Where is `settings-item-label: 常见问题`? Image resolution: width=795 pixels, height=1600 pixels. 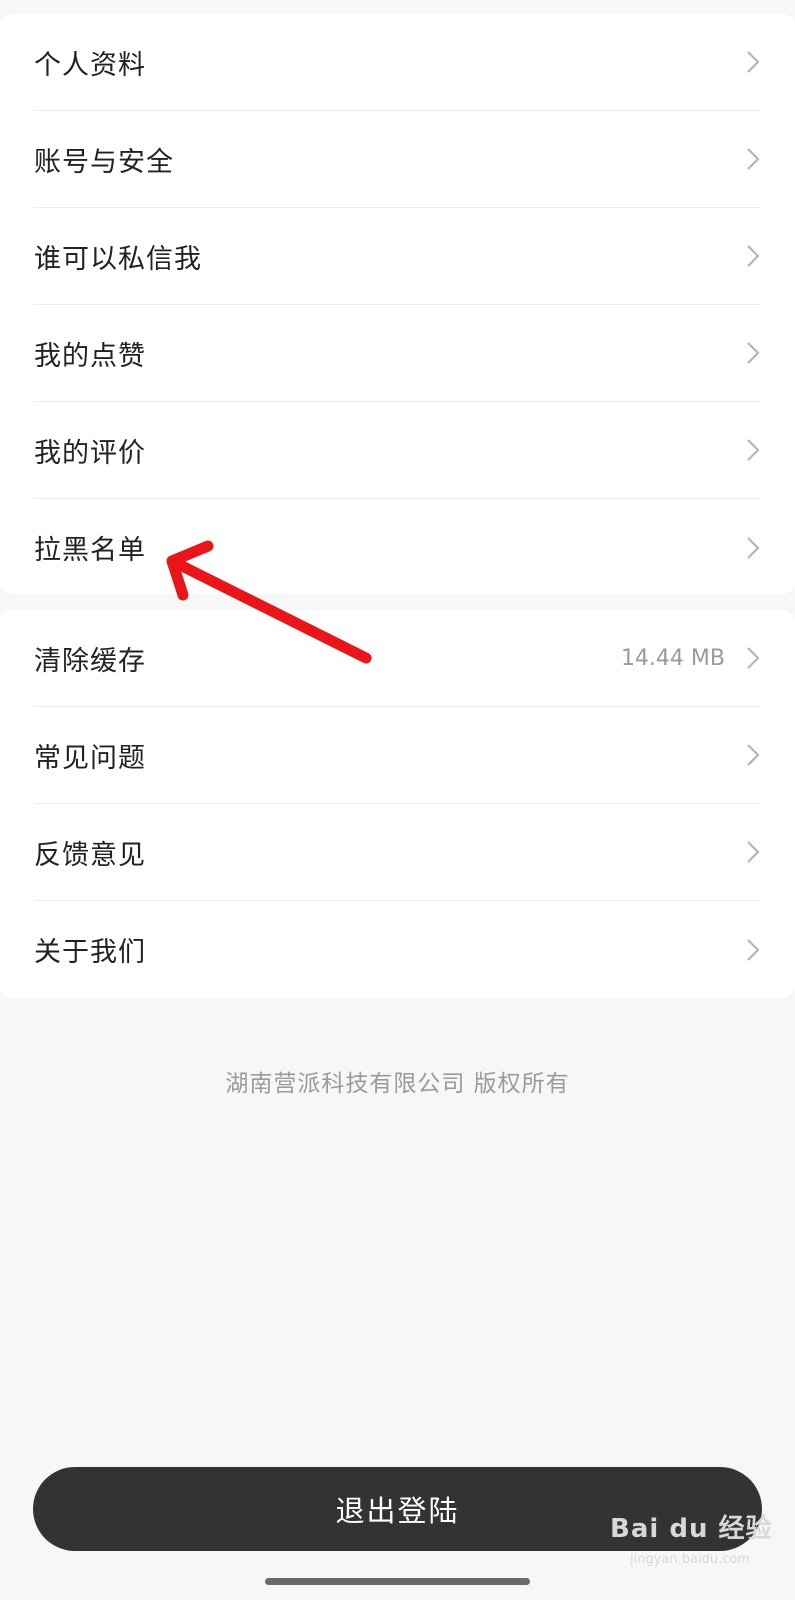 settings-item-label: 常见问题 is located at coordinates (90, 758).